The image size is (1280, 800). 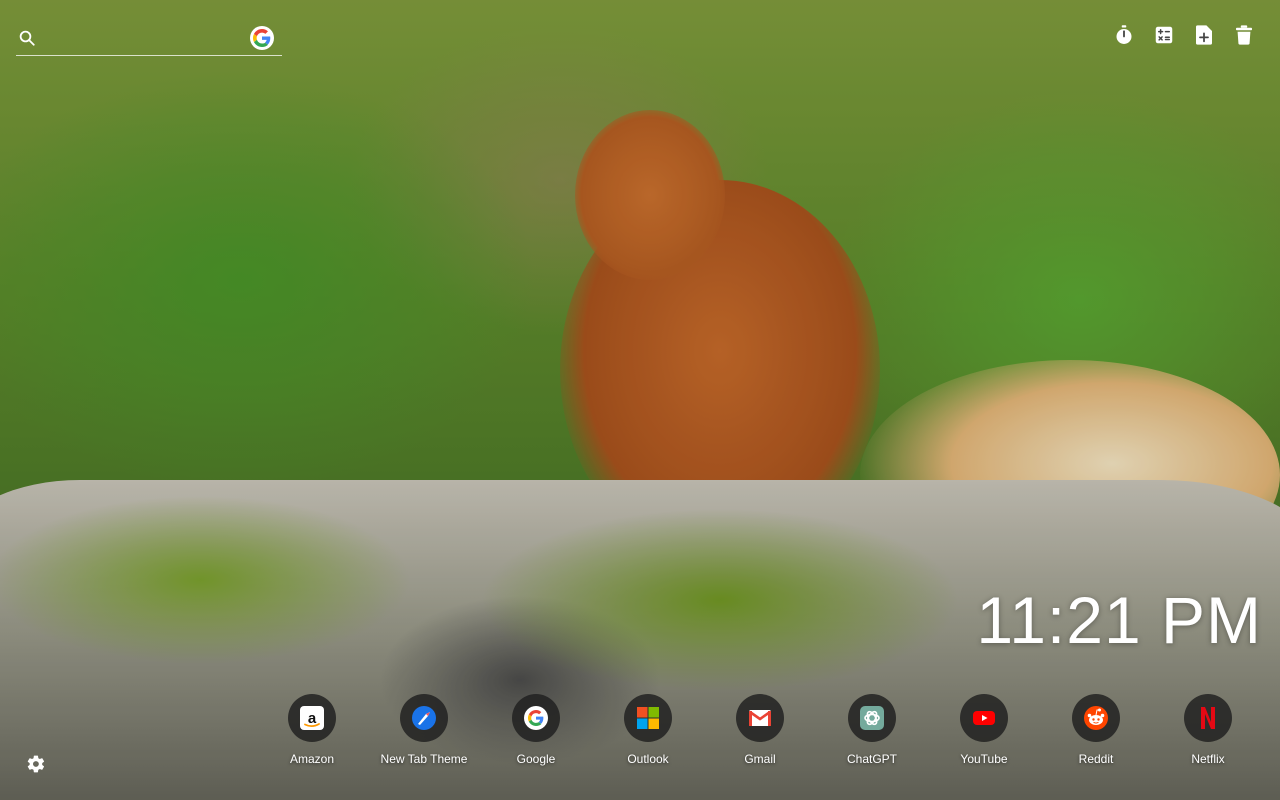 I want to click on shortcut-label: Outlook, so click(x=648, y=759).